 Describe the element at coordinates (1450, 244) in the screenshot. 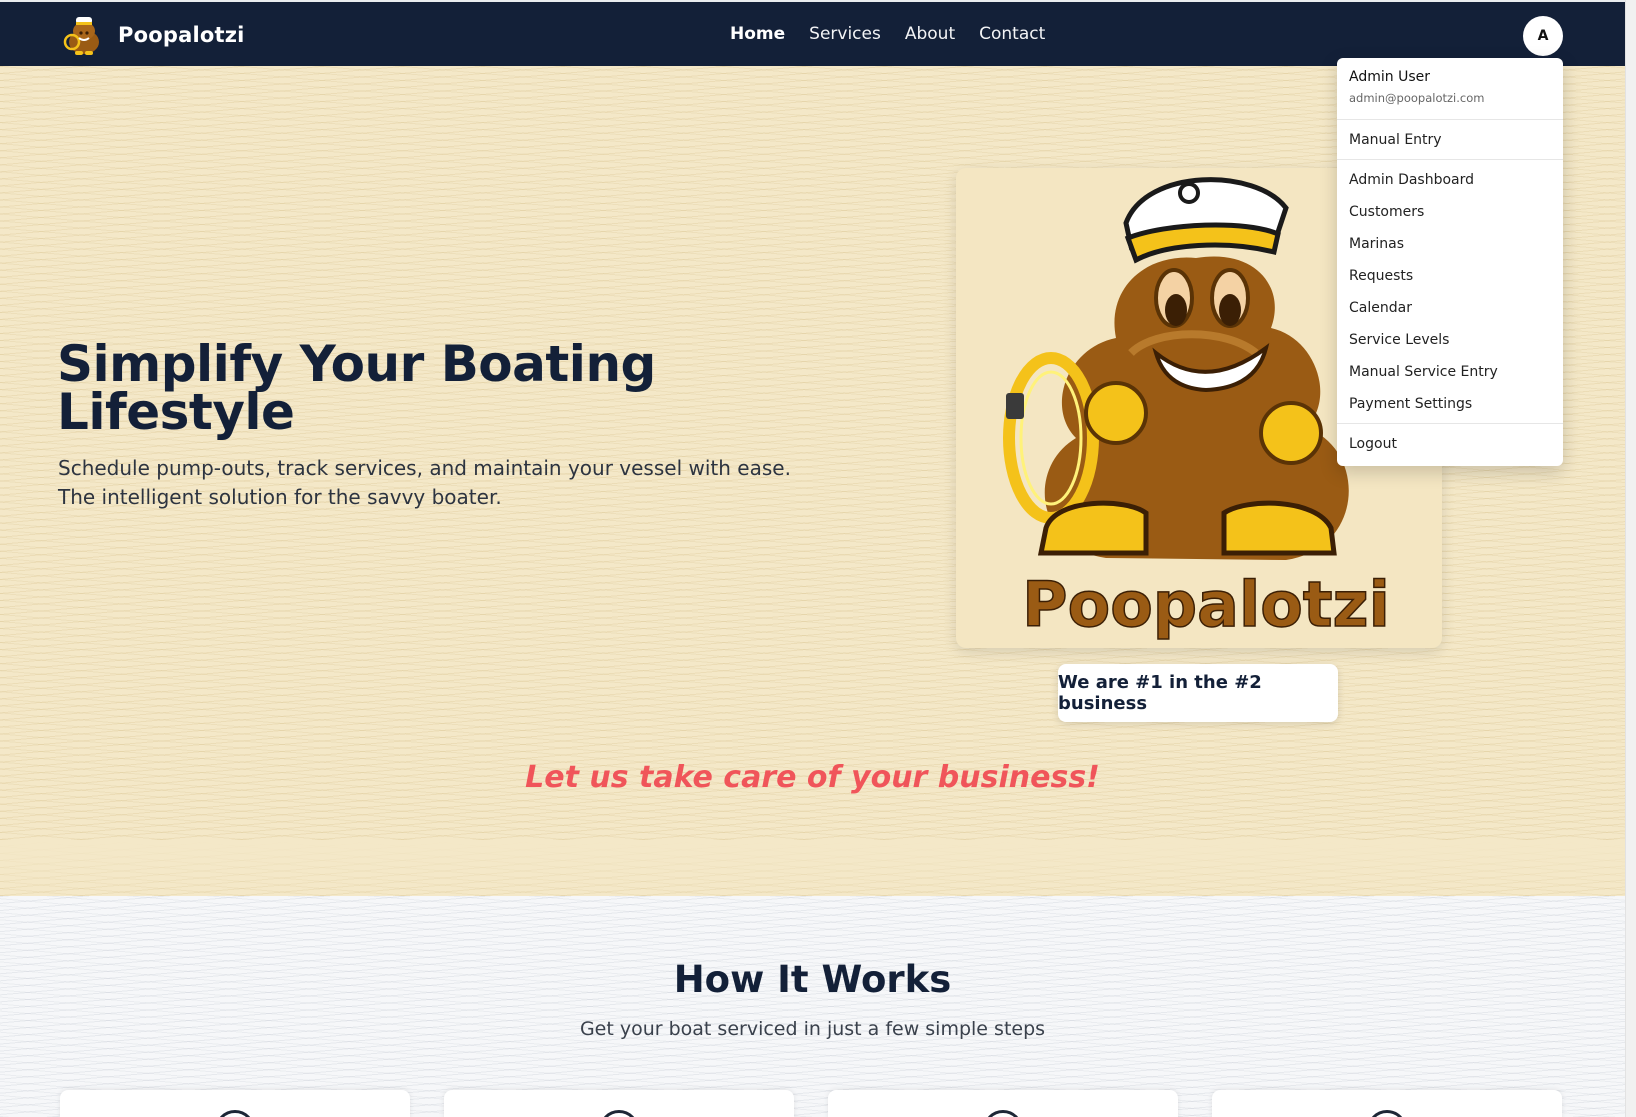

I see `menu-item-marinas: Marinas` at that location.